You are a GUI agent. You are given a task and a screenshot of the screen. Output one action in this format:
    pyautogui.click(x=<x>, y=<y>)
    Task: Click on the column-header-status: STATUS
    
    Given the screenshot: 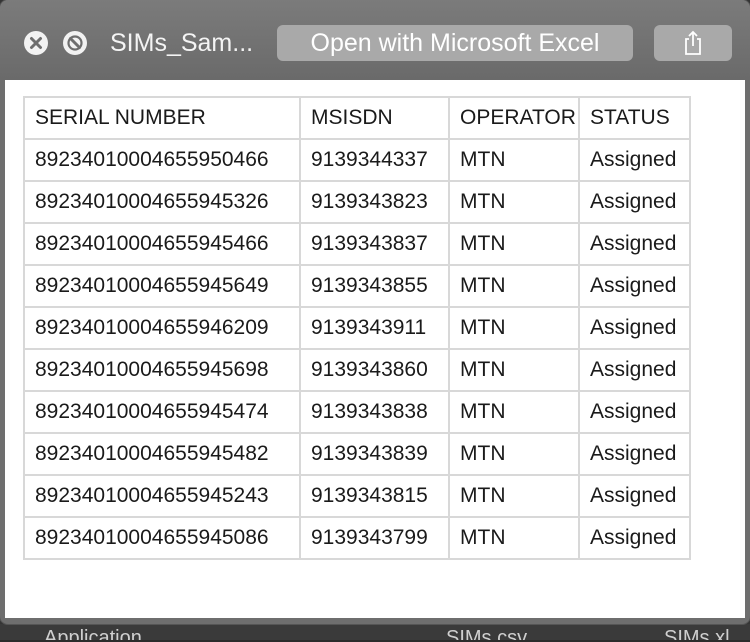 What is the action you would take?
    pyautogui.click(x=634, y=118)
    